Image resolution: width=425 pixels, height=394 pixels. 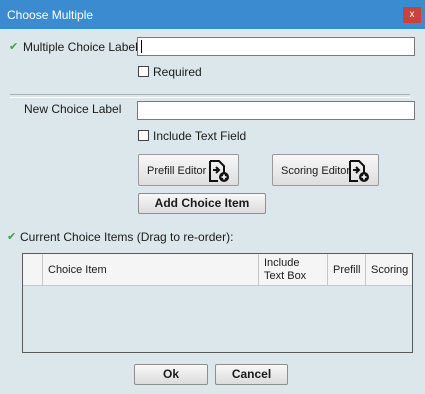 I want to click on text-cursor, so click(x=141, y=46).